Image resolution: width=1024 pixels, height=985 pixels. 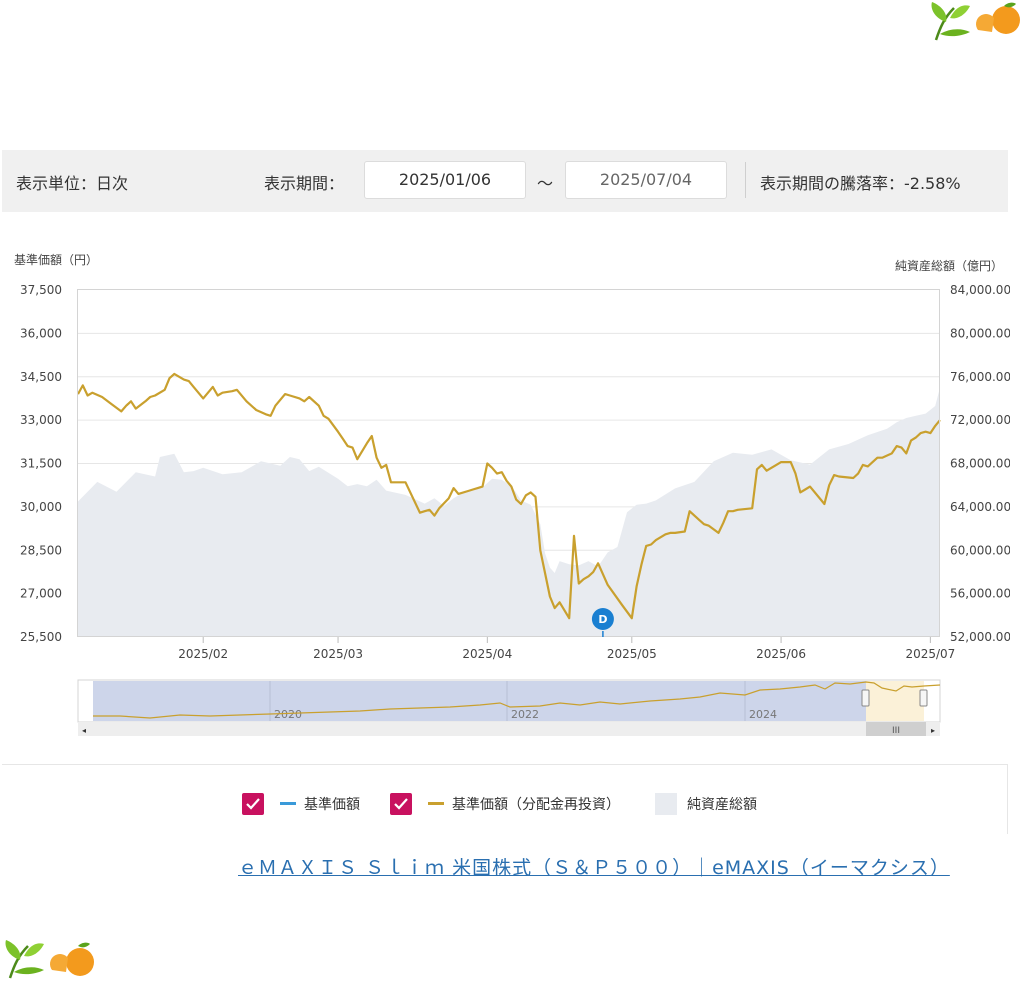 What do you see at coordinates (338, 654) in the screenshot?
I see `x-tick-label: 2025/03` at bounding box center [338, 654].